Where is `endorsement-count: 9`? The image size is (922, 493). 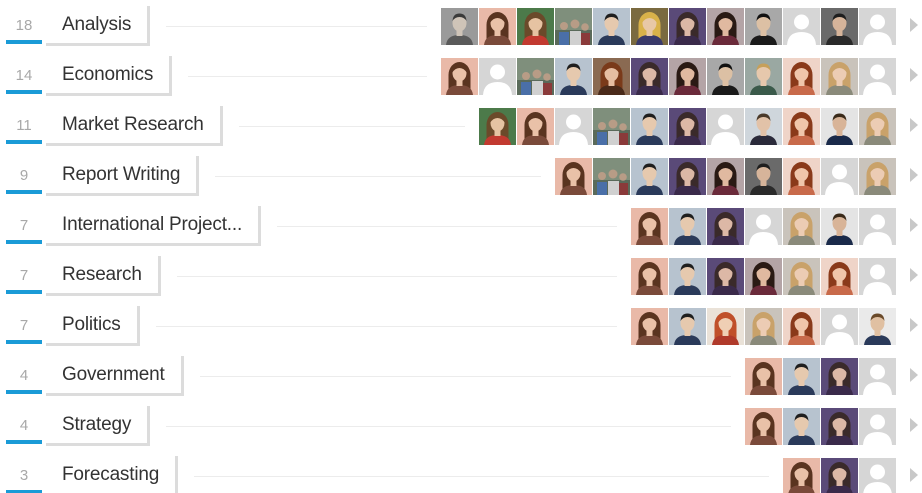 endorsement-count: 9 is located at coordinates (24, 175).